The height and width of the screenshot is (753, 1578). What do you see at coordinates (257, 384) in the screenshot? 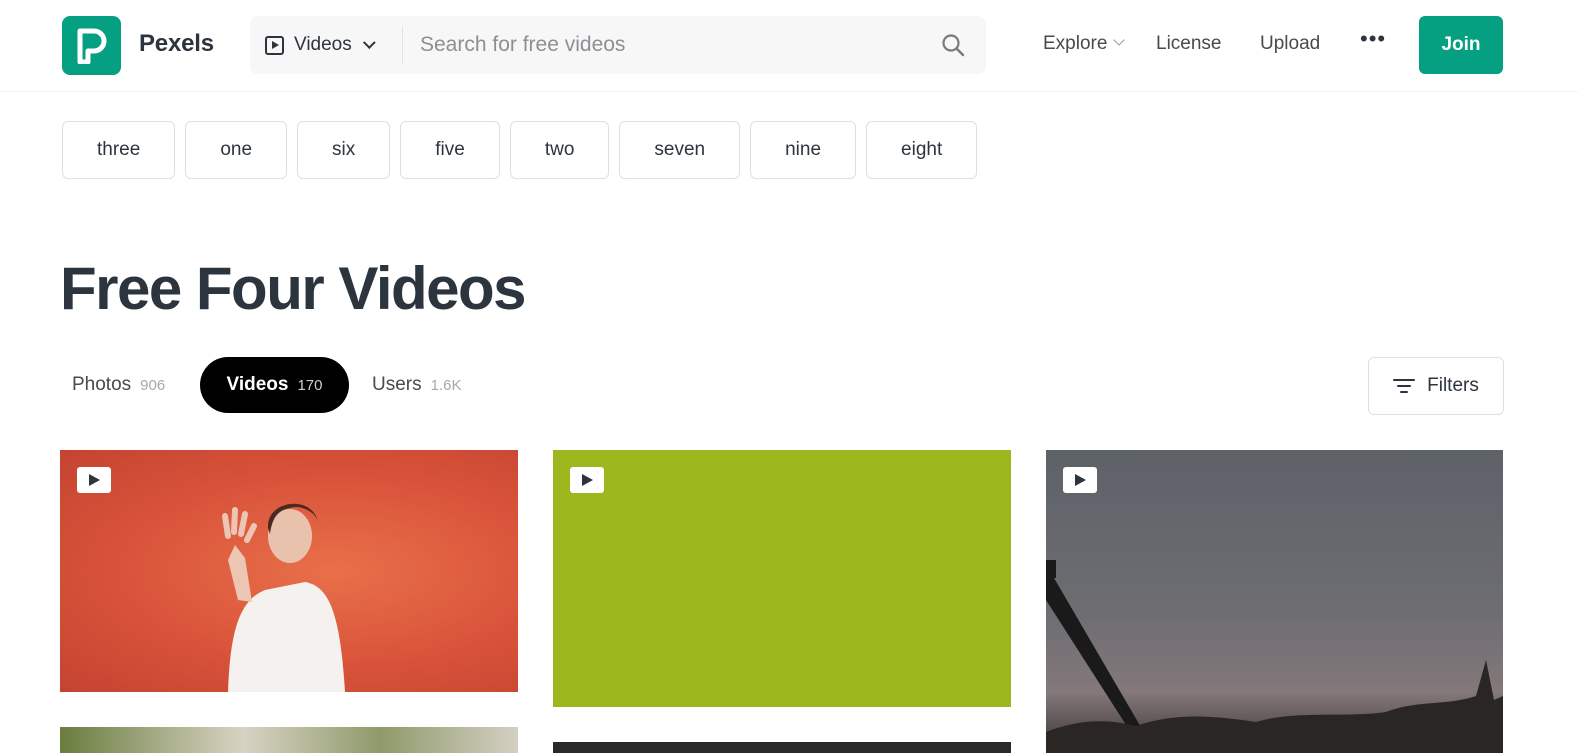
I see `tab-label: Videos` at bounding box center [257, 384].